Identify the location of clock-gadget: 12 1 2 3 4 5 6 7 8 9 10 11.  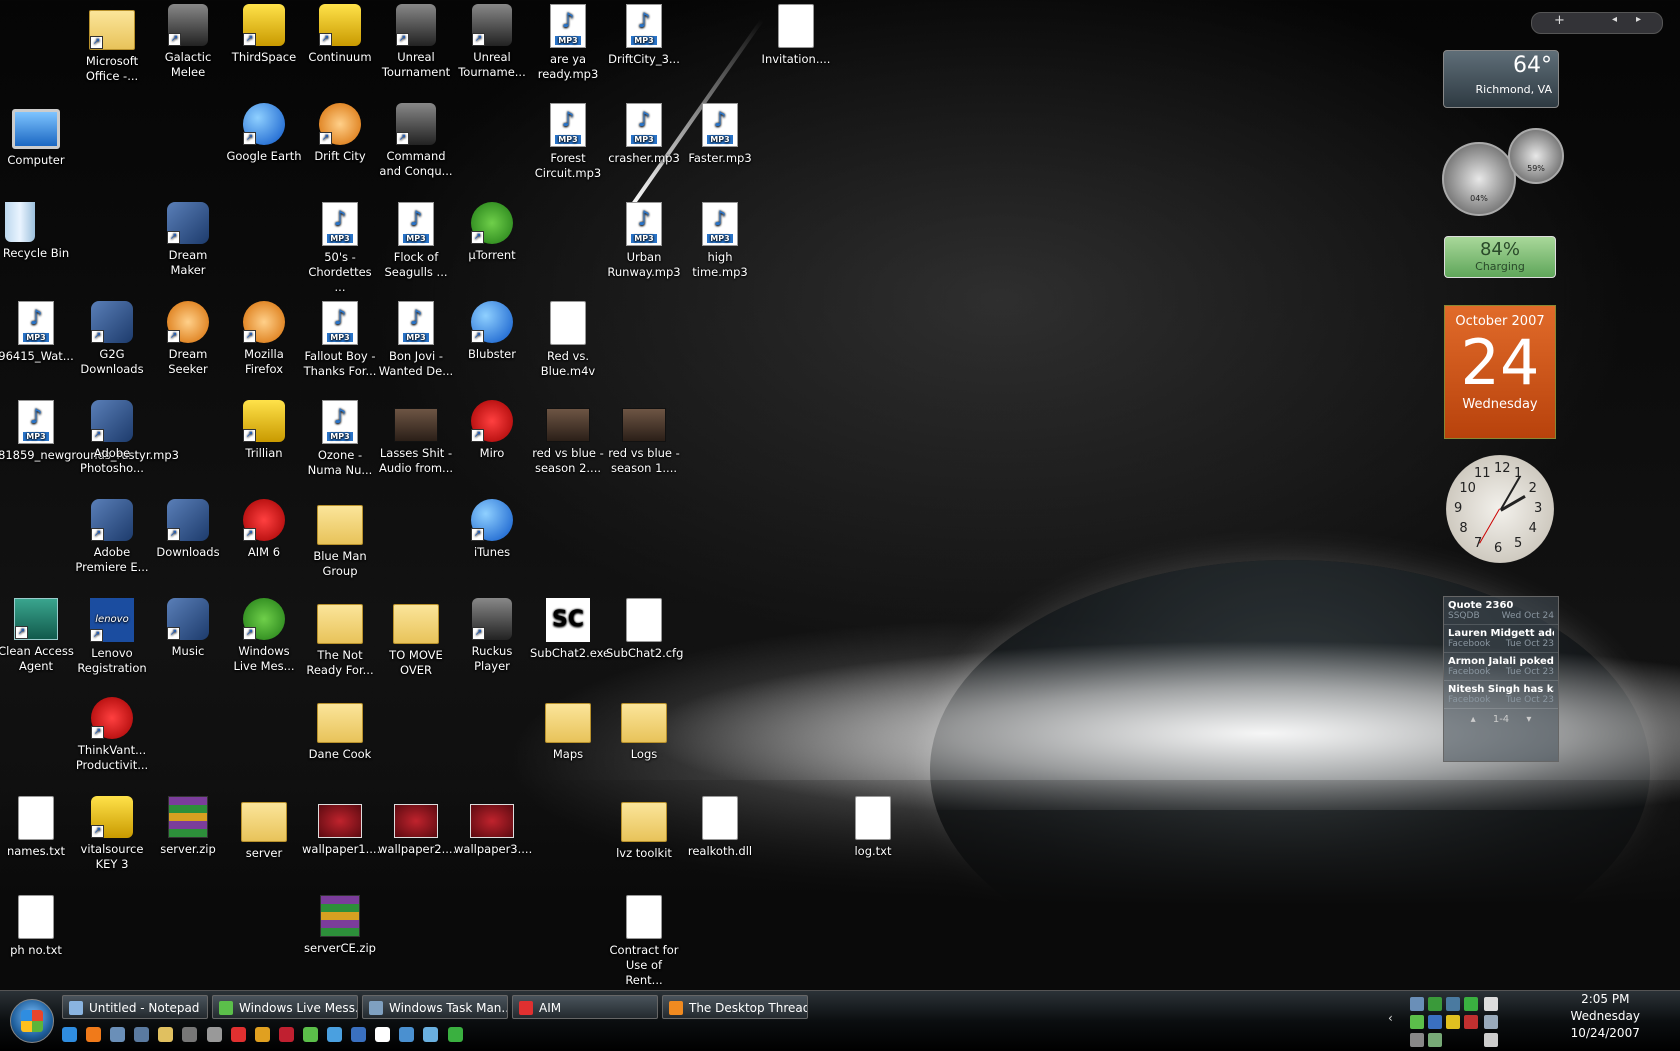
(1500, 509).